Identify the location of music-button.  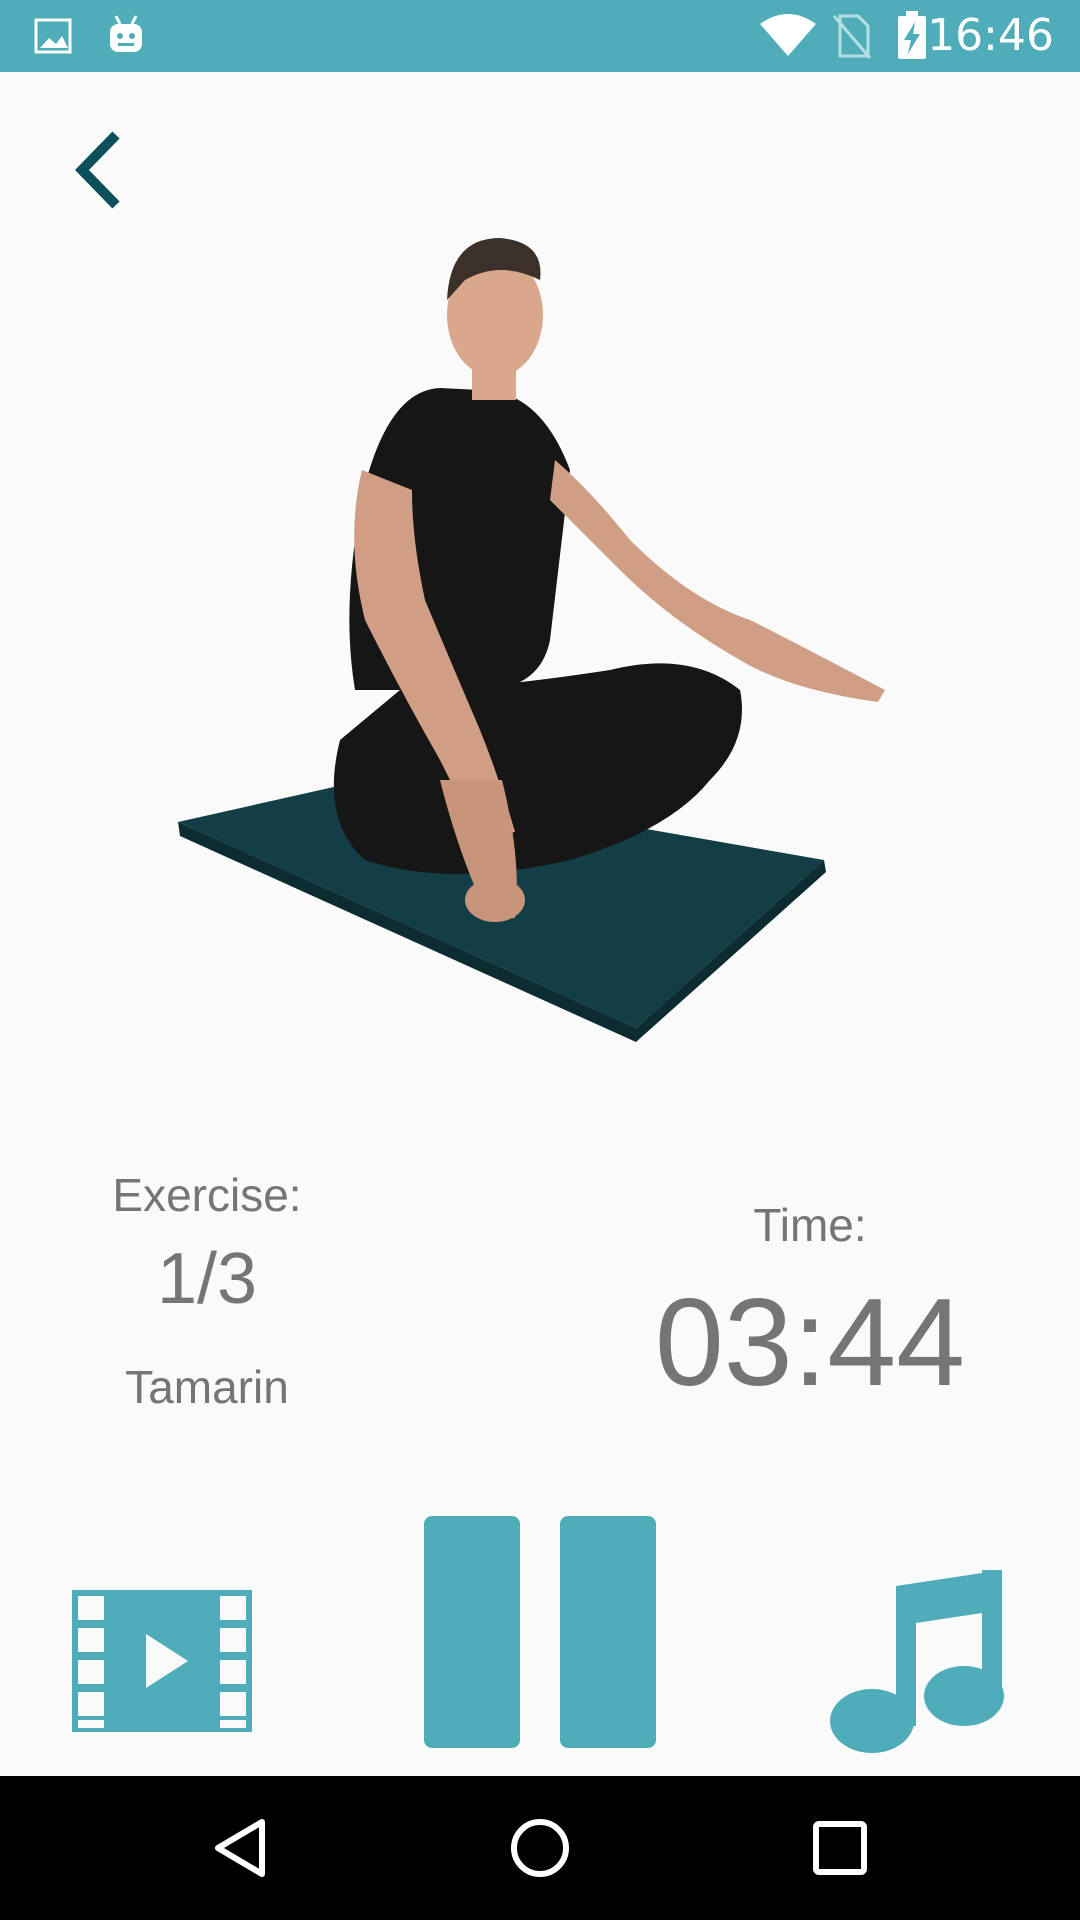
(919, 1660).